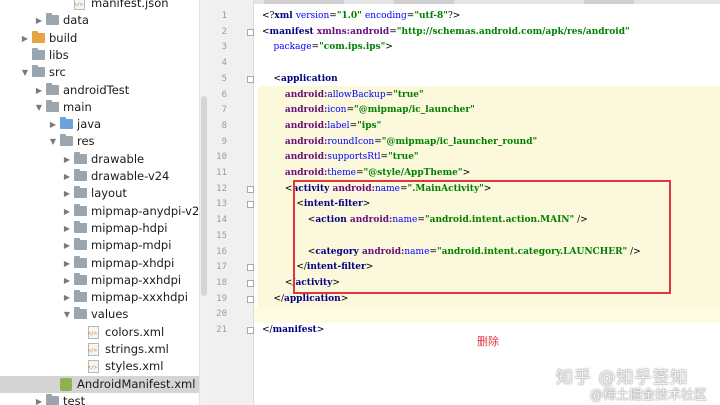 This screenshot has width=720, height=405. What do you see at coordinates (292, 47) in the screenshot?
I see `code-token: package` at bounding box center [292, 47].